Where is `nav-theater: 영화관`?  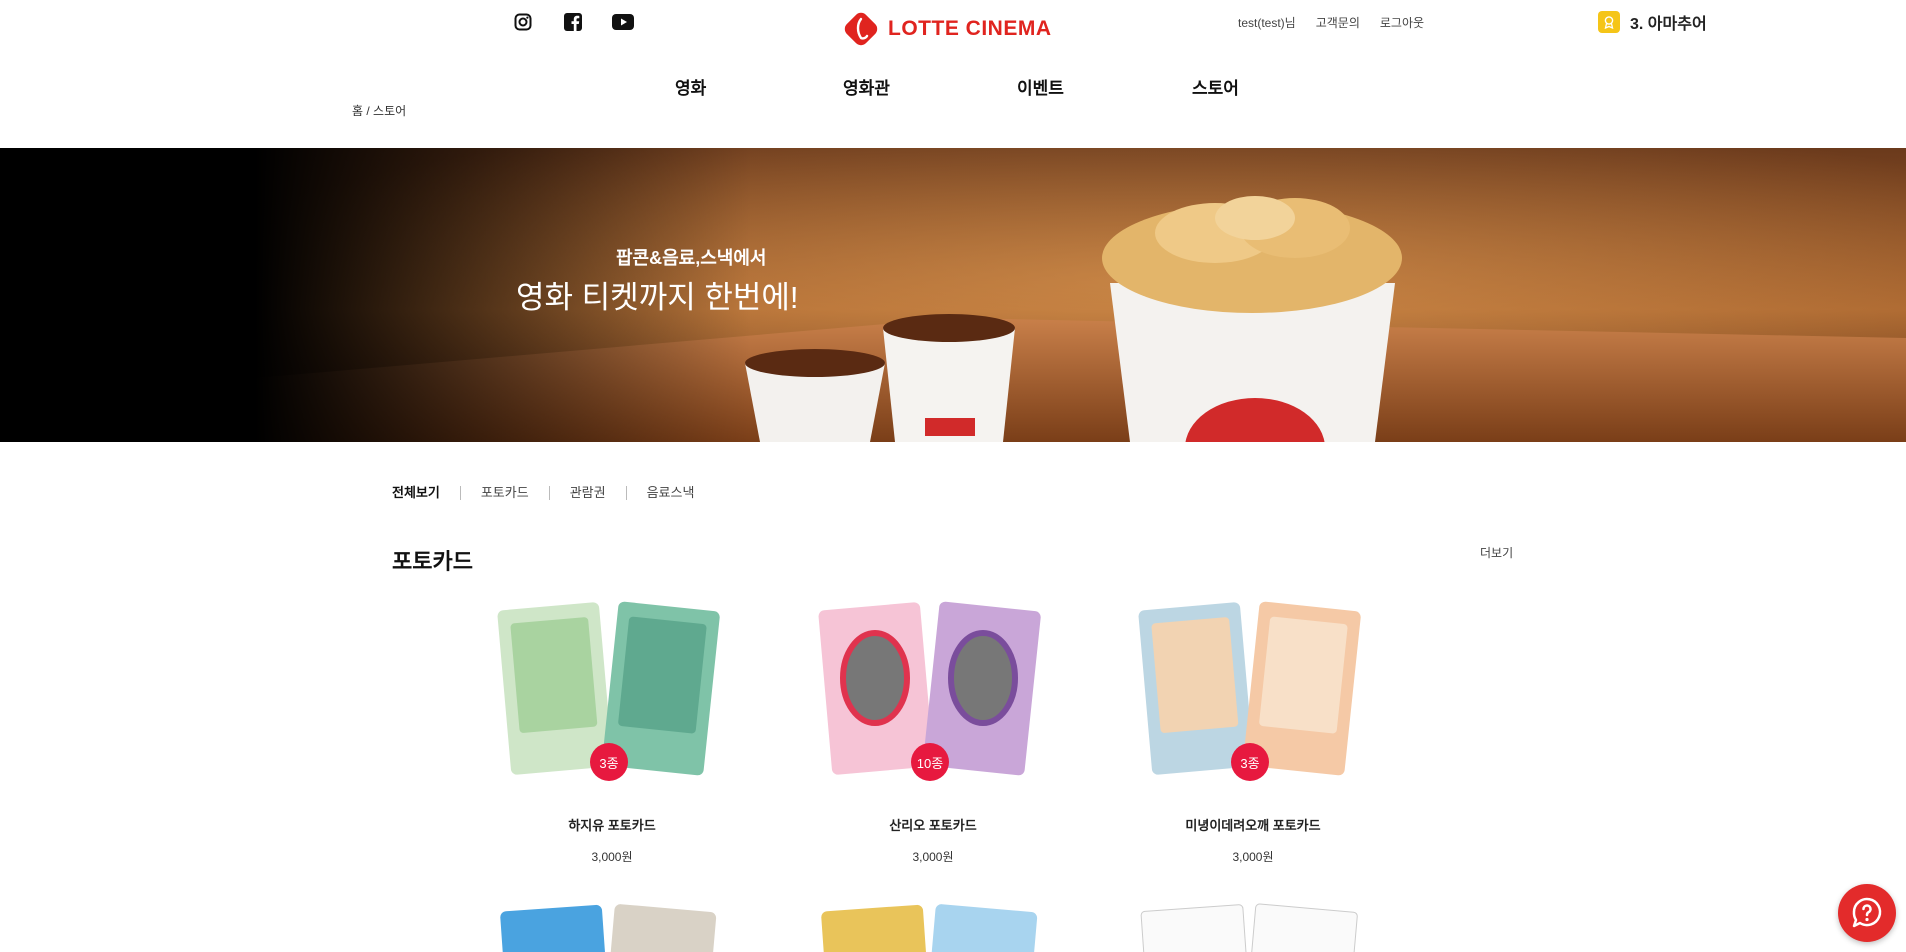
nav-theater: 영화관 is located at coordinates (866, 86).